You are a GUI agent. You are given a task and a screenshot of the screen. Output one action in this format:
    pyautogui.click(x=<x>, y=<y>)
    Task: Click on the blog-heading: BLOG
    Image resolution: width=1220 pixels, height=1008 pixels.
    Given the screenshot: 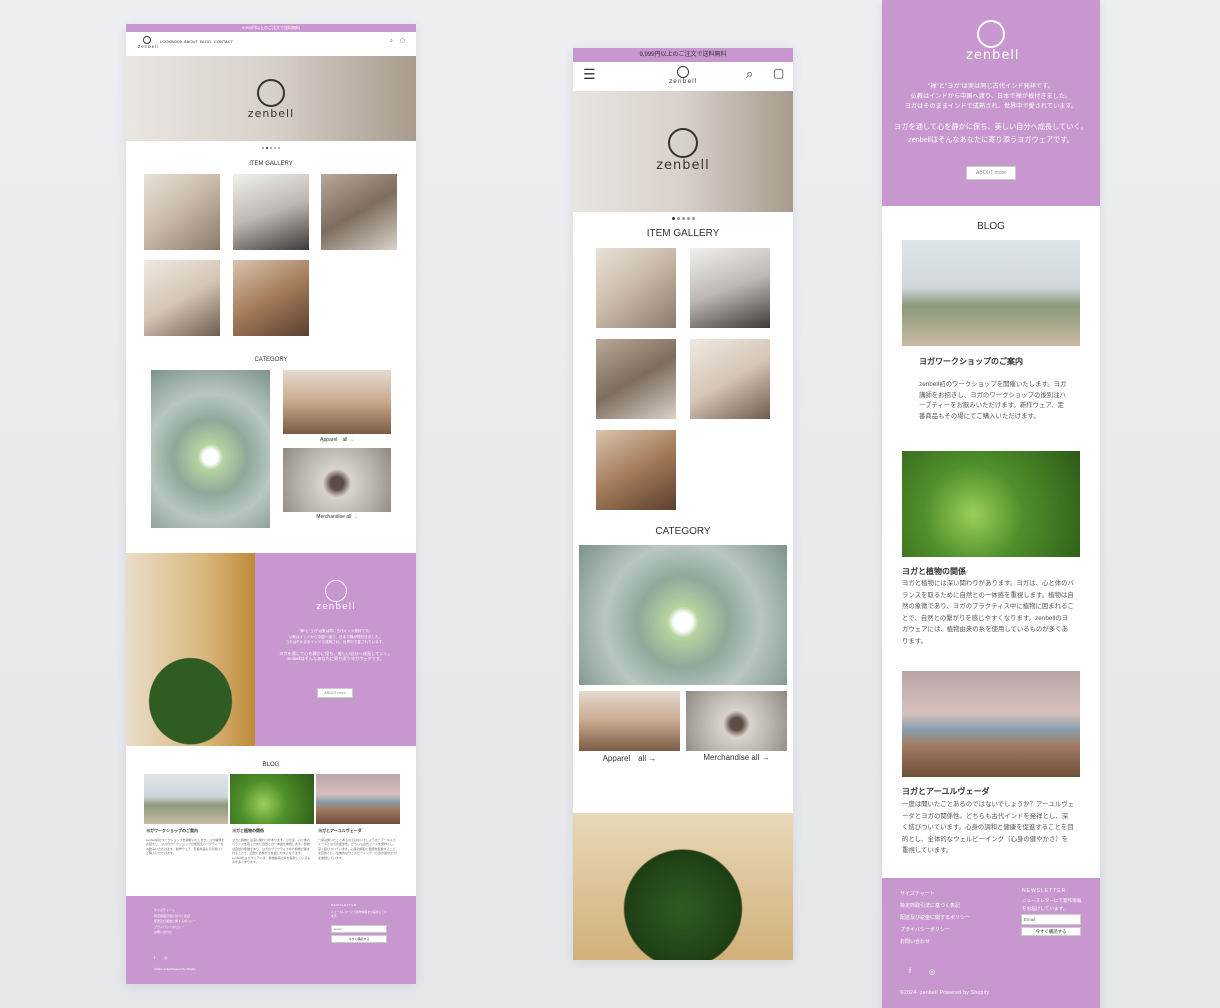 What is the action you would take?
    pyautogui.click(x=271, y=765)
    